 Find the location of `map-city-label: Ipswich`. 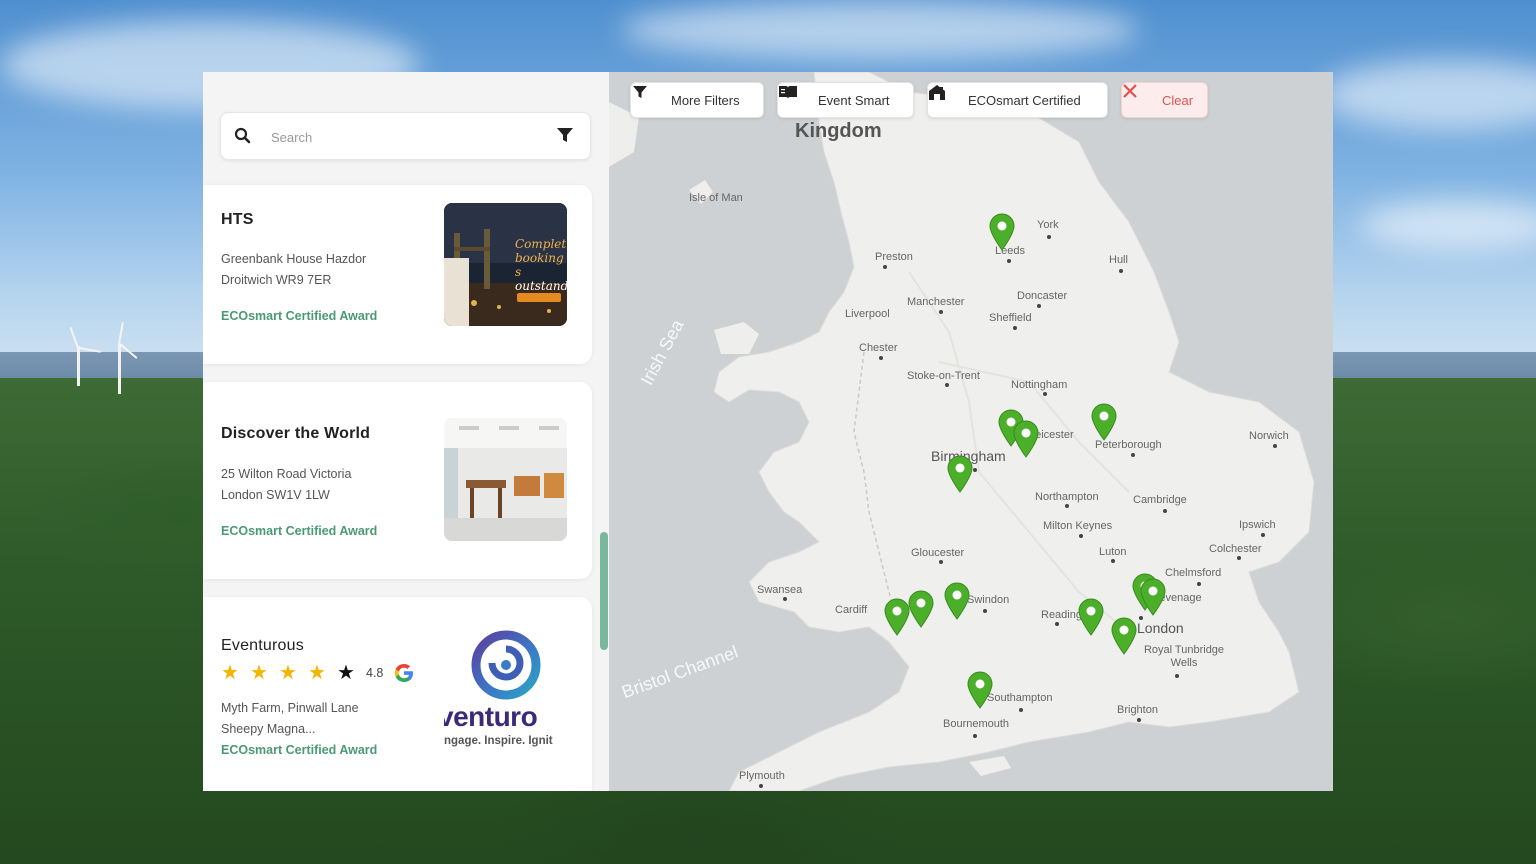

map-city-label: Ipswich is located at coordinates (1257, 525).